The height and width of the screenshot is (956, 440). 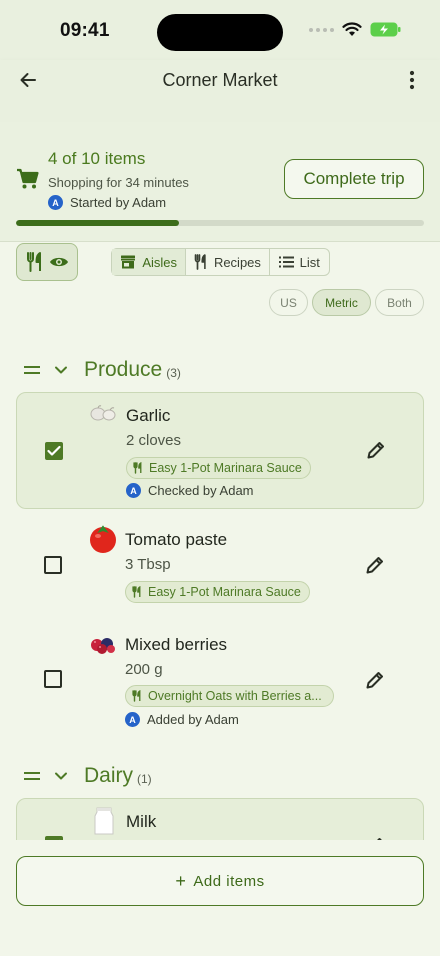 What do you see at coordinates (220, 80) in the screenshot?
I see `page-title: Corner Market` at bounding box center [220, 80].